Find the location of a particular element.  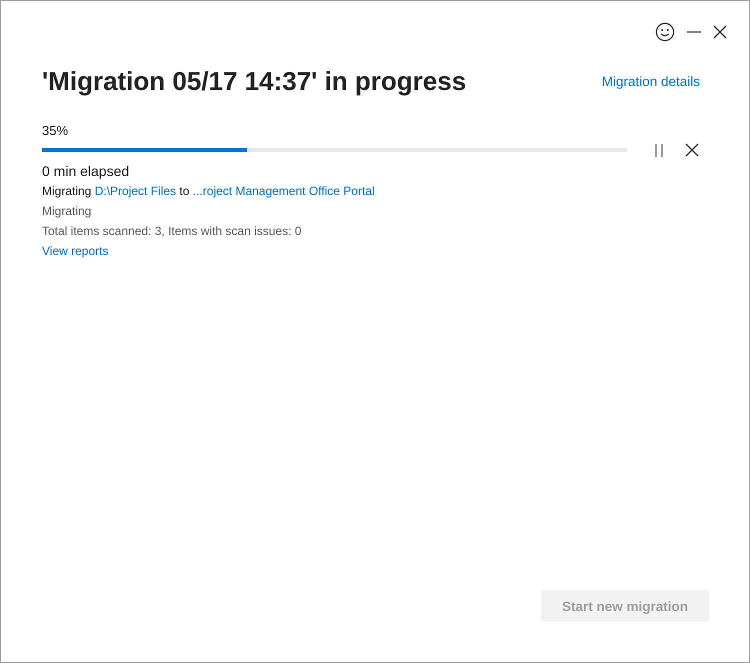

cancel-icon is located at coordinates (692, 150).